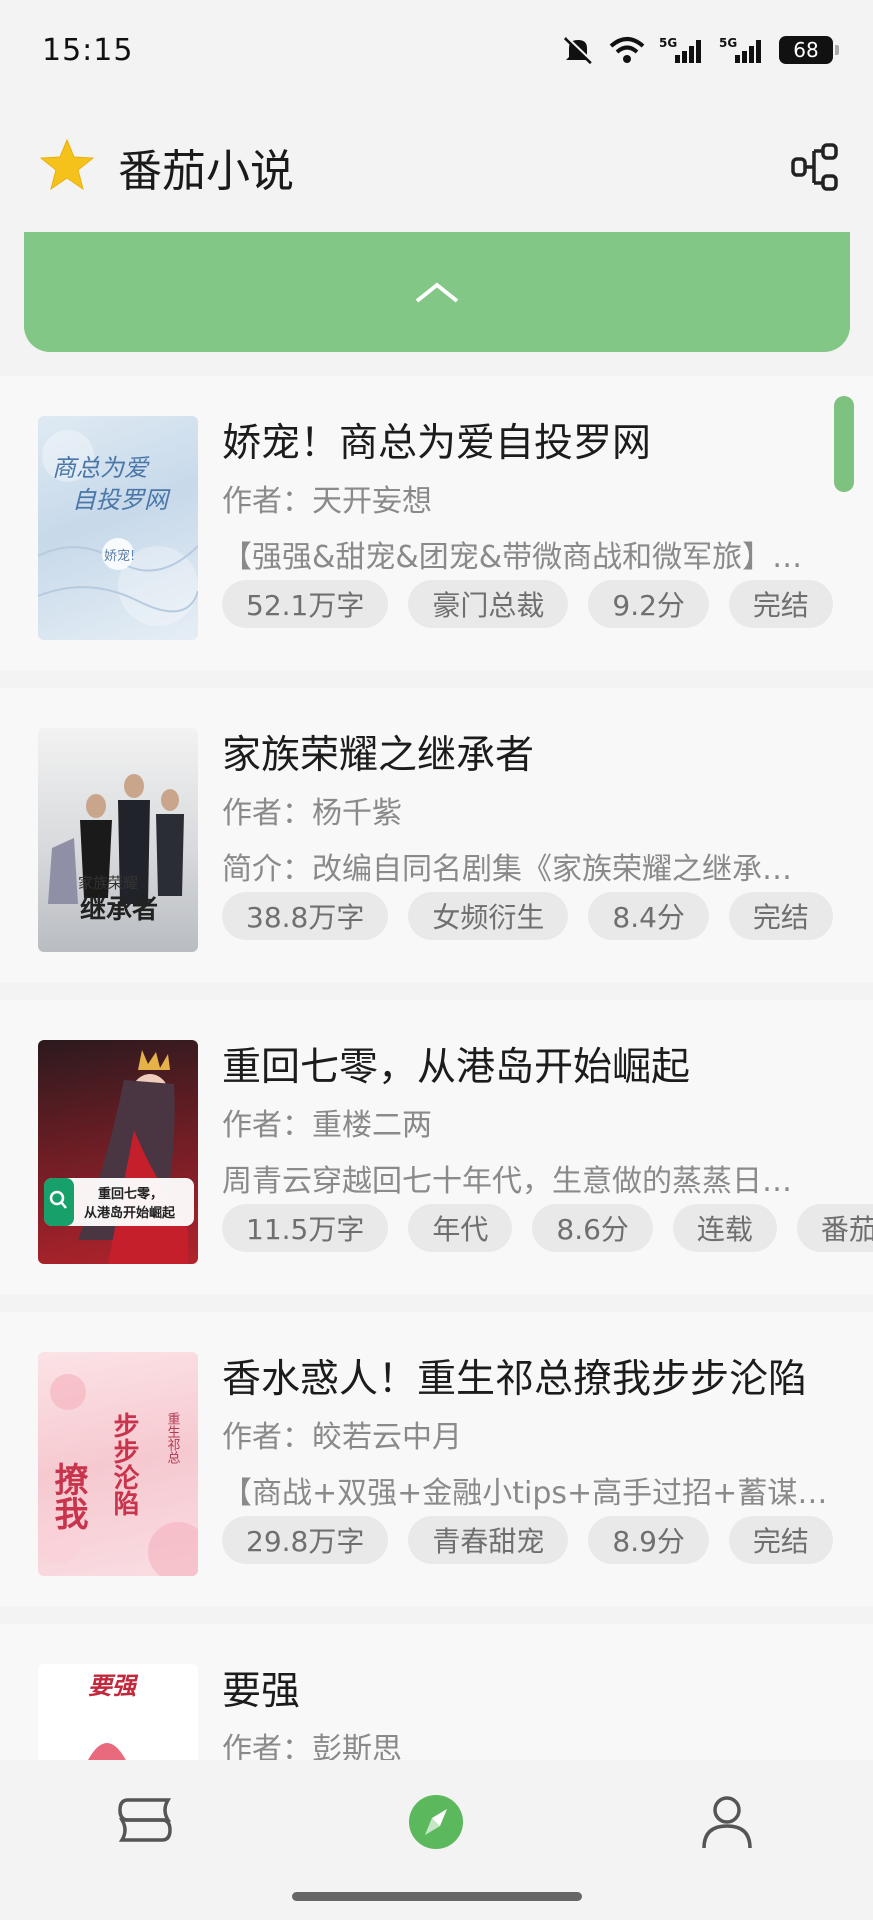 Image resolution: width=873 pixels, height=1920 pixels. What do you see at coordinates (118, 840) in the screenshot?
I see `book-cover: 家族荣耀 继承者` at bounding box center [118, 840].